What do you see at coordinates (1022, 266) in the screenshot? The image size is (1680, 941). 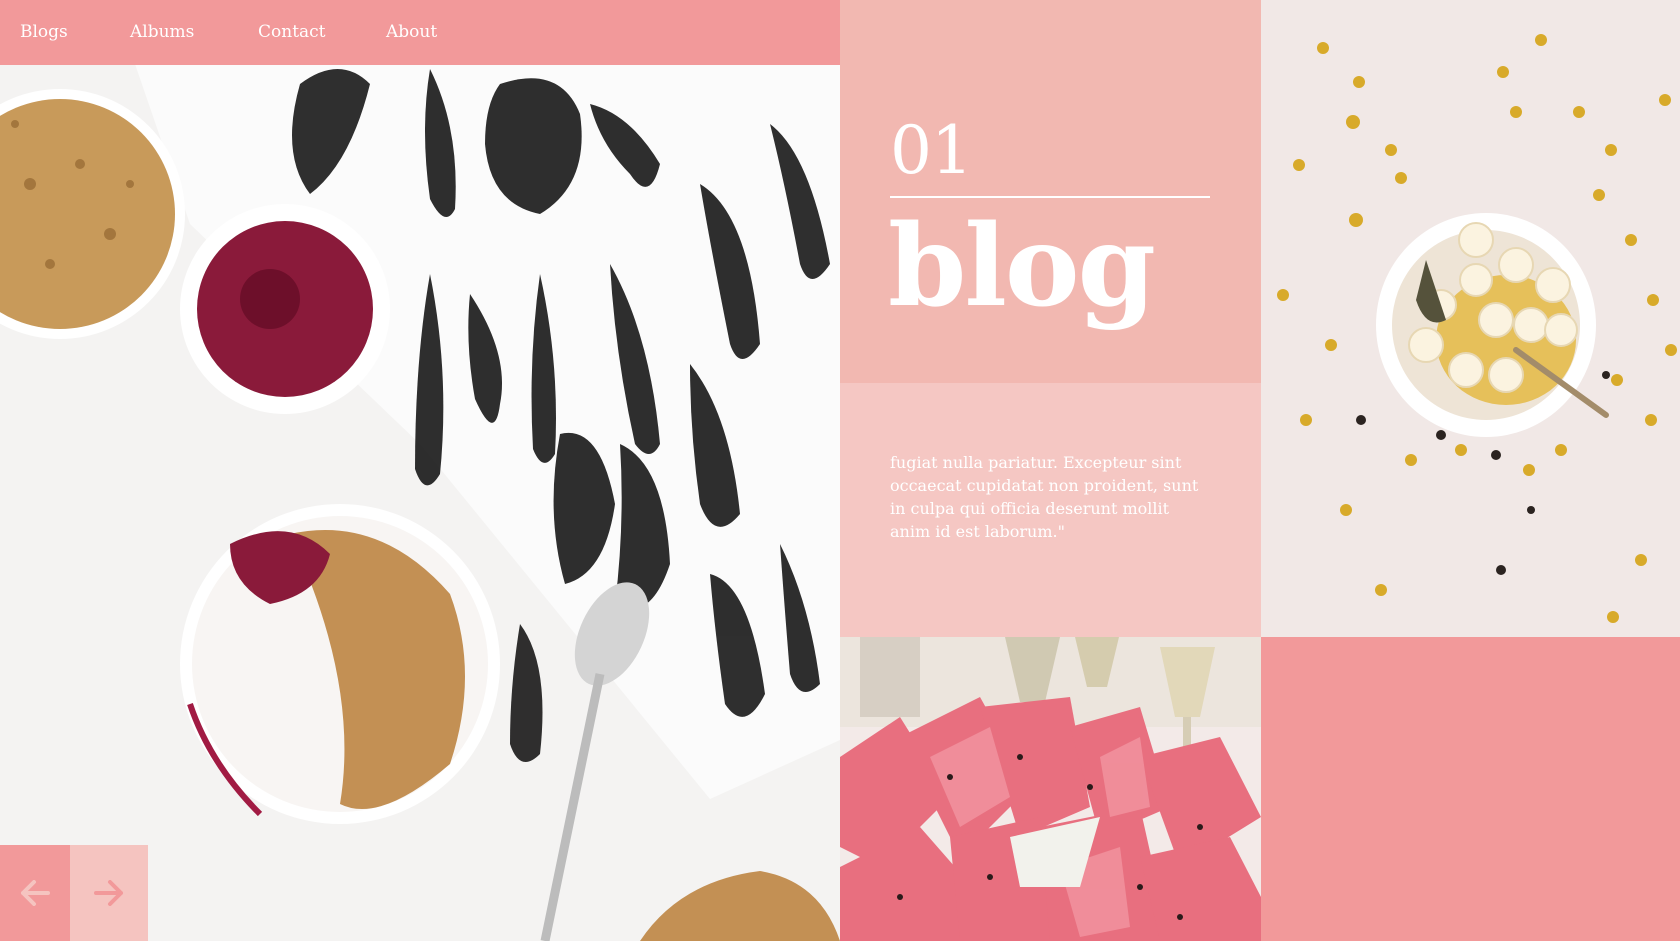 I see `post-title: blog` at bounding box center [1022, 266].